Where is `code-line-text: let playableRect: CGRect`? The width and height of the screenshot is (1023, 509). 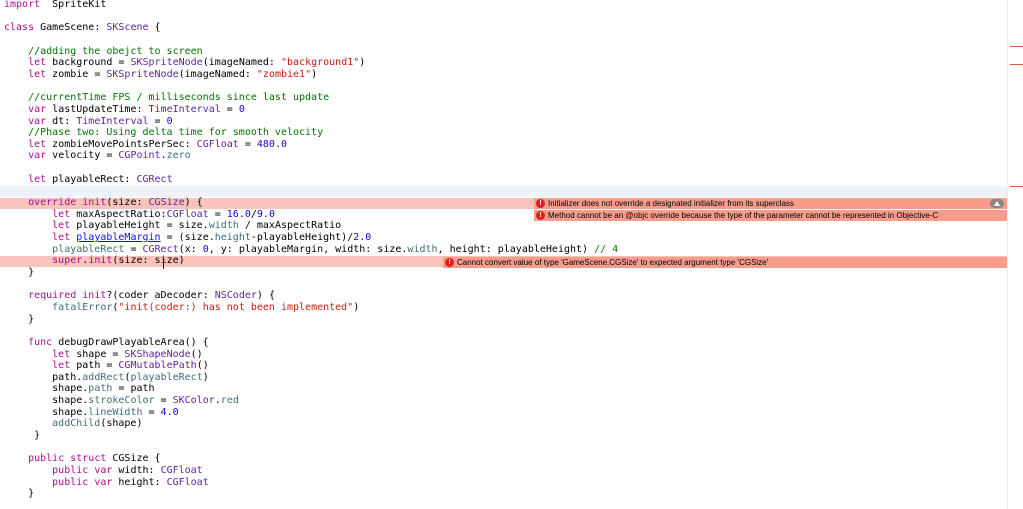
code-line-text: let playableRect: CGRect is located at coordinates (88, 179).